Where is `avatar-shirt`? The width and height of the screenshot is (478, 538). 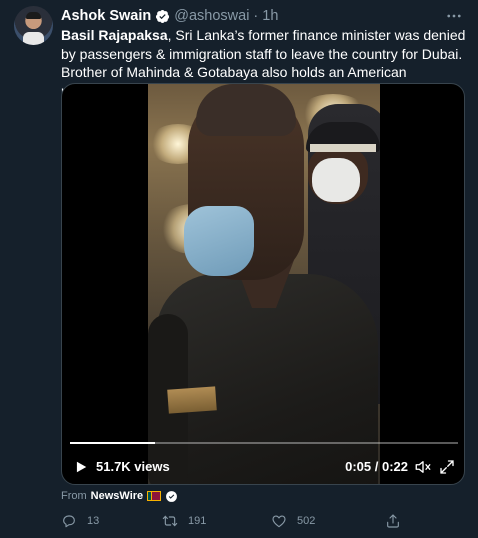
avatar-shirt is located at coordinates (33, 38).